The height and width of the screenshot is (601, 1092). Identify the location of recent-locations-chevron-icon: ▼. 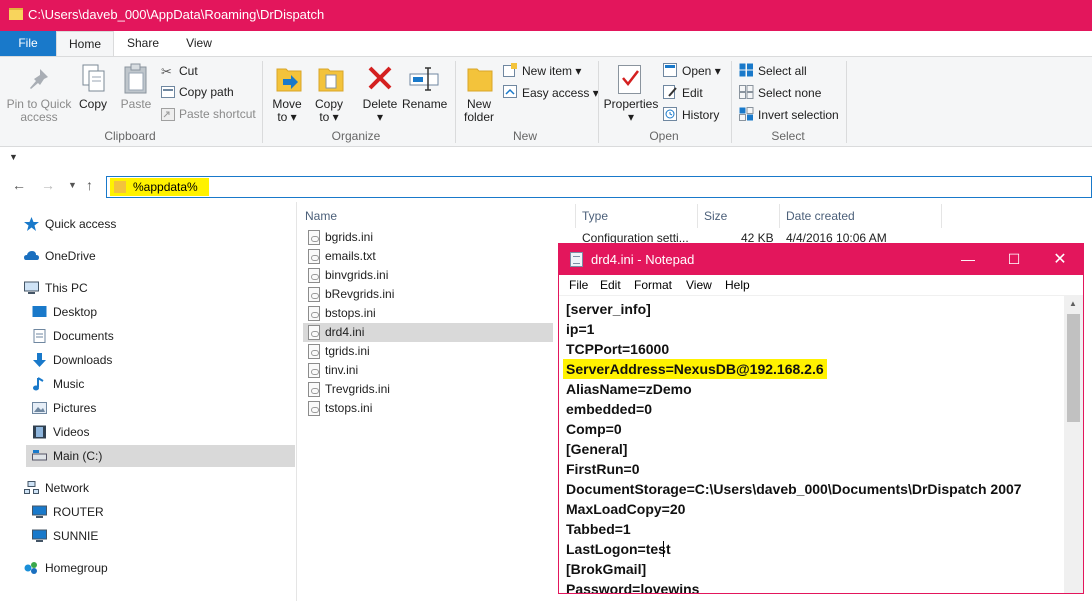
(72, 185).